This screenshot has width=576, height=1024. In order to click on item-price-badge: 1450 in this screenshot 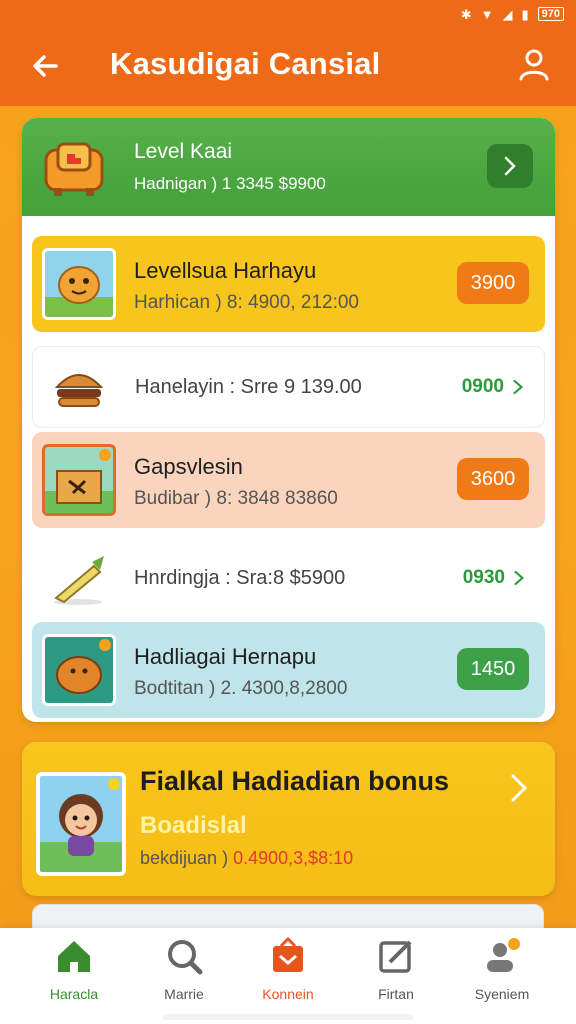, I will do `click(493, 669)`.